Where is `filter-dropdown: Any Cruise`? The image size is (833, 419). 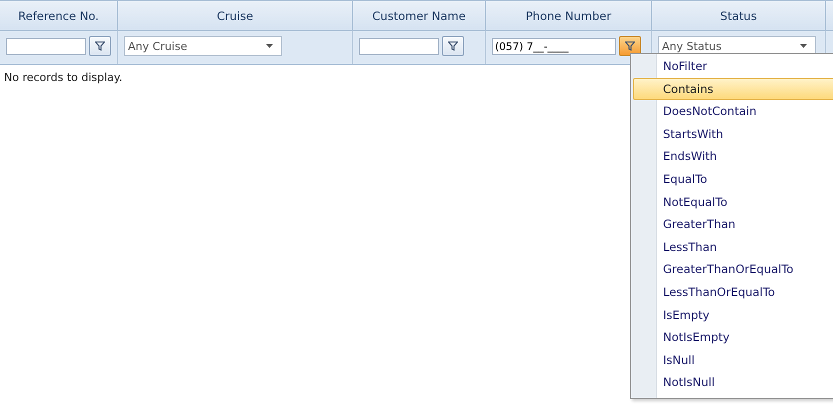 filter-dropdown: Any Cruise is located at coordinates (203, 46).